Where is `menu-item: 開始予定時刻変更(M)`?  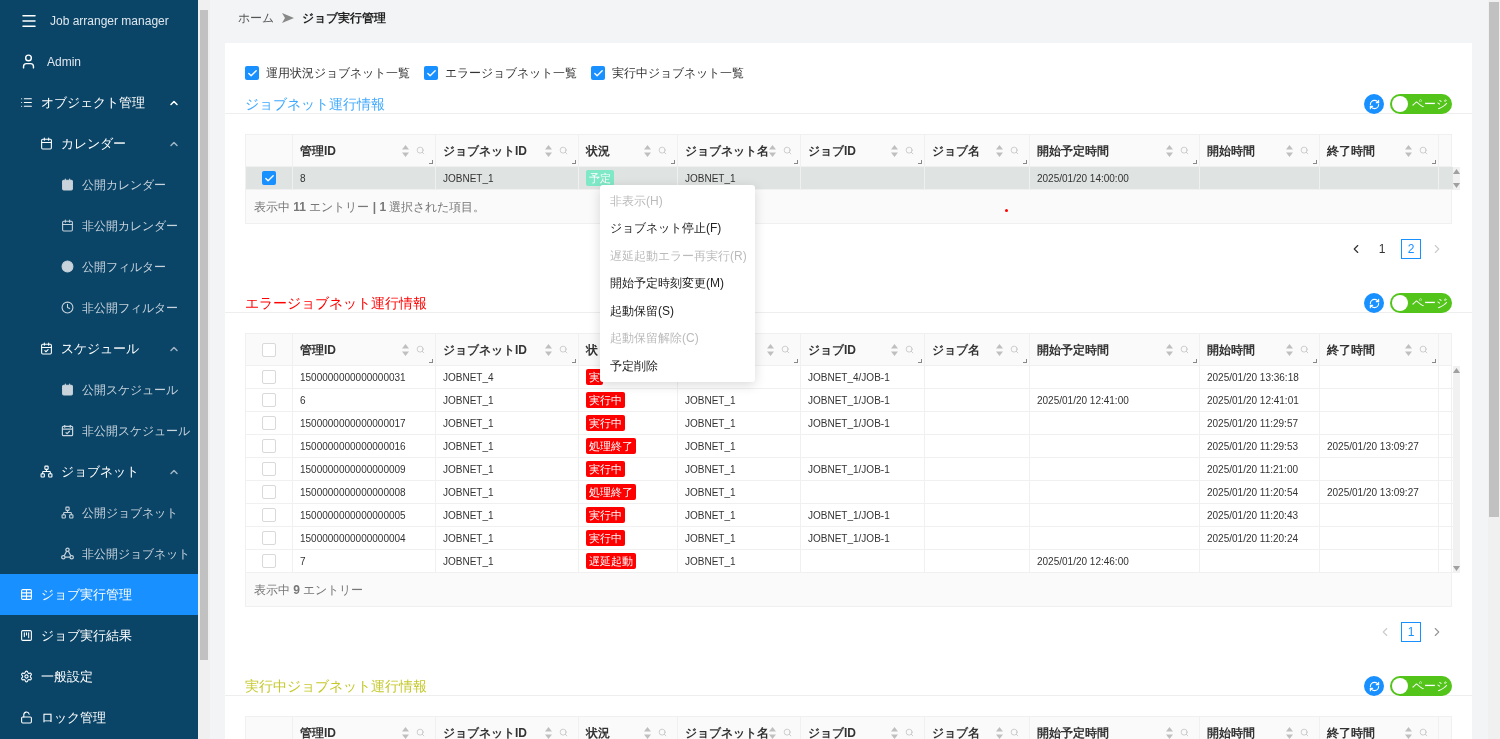
menu-item: 開始予定時刻変更(M) is located at coordinates (677, 283).